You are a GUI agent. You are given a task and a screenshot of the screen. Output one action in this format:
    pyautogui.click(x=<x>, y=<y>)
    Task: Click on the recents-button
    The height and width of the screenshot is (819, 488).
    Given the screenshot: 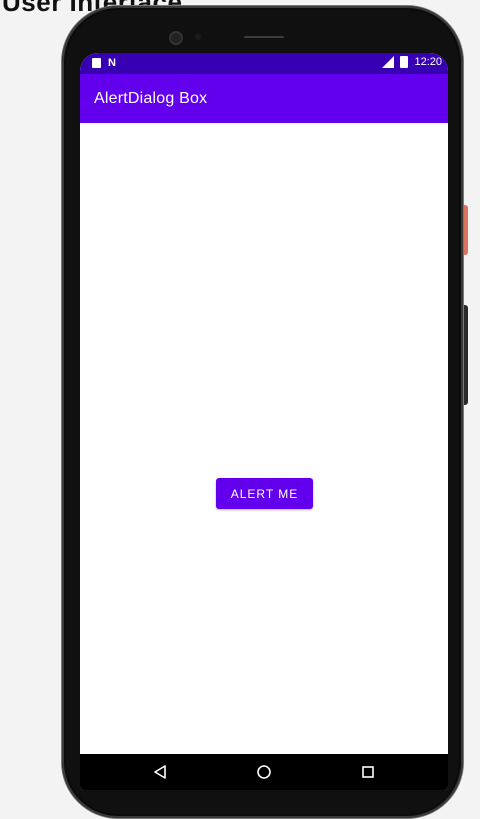 What is the action you would take?
    pyautogui.click(x=368, y=772)
    